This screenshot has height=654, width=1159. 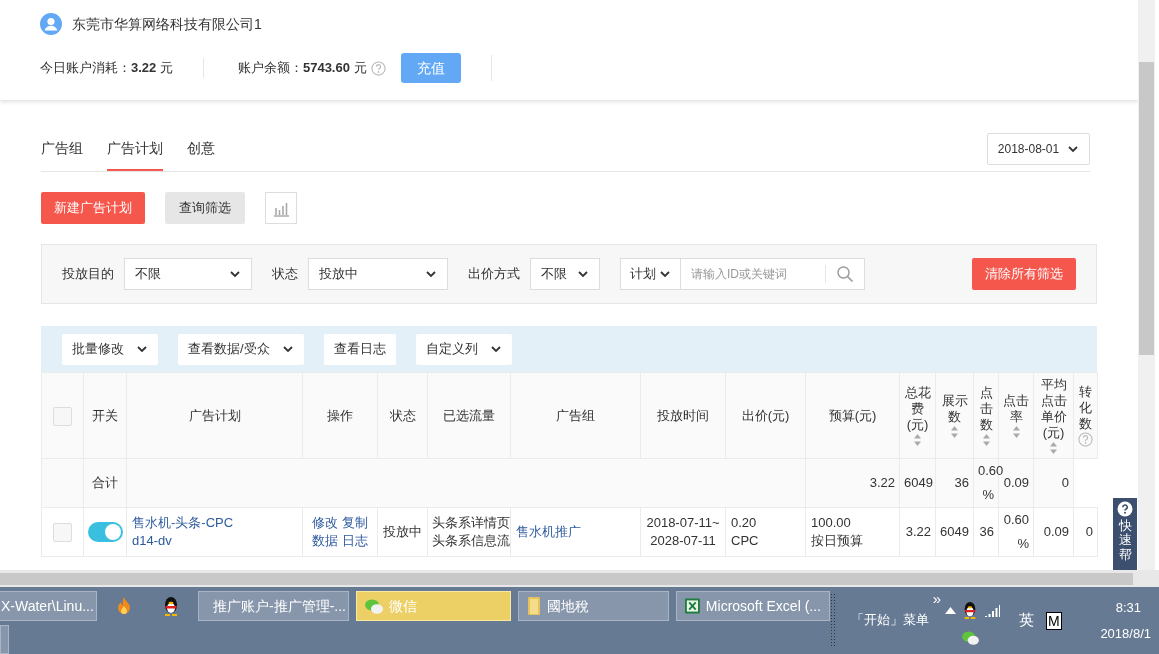 What do you see at coordinates (954, 408) in the screenshot?
I see `column-header: 展示数` at bounding box center [954, 408].